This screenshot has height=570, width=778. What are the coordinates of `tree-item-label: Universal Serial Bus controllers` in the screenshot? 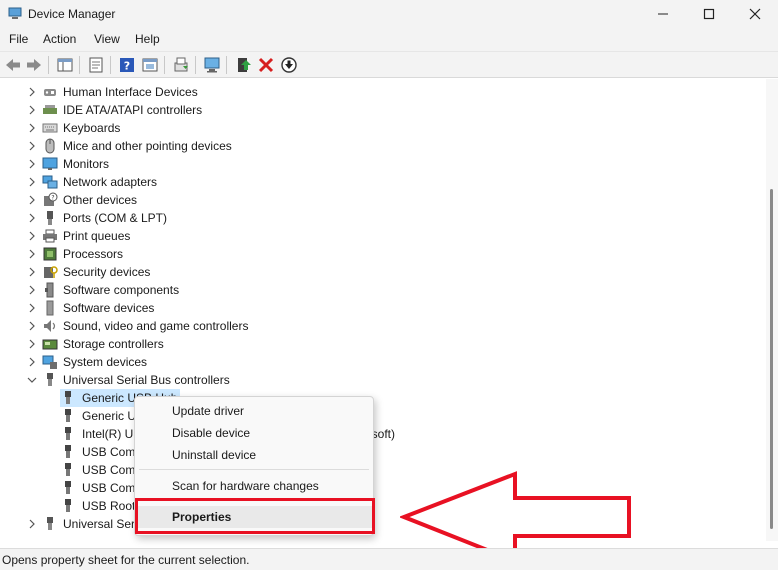 It's located at (146, 380).